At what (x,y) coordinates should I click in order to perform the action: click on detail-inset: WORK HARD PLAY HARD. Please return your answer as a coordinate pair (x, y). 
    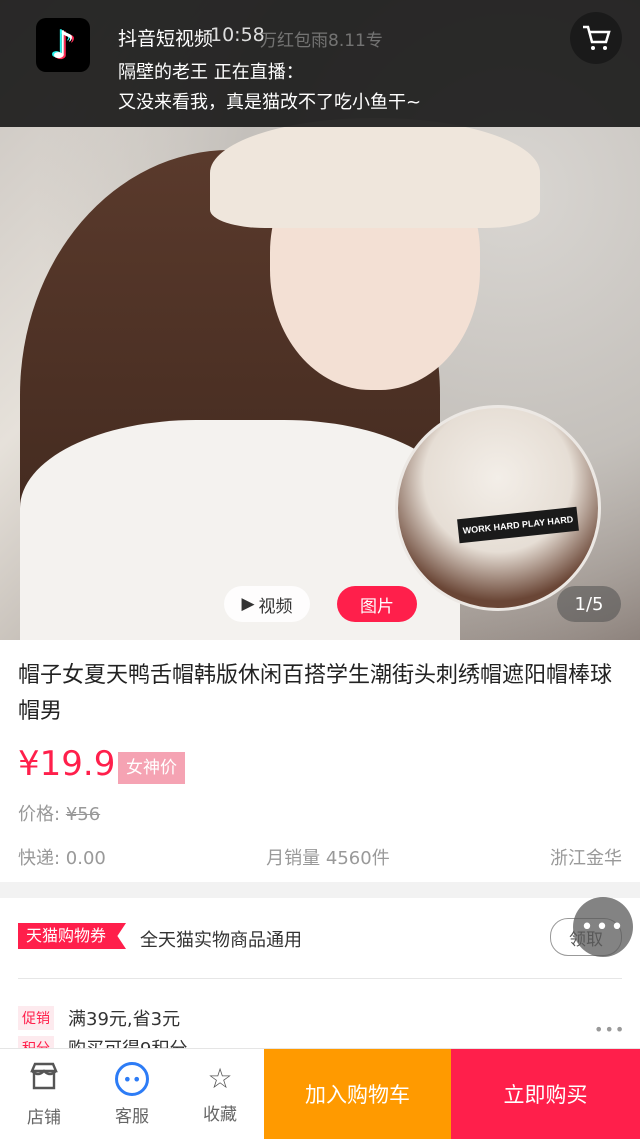
    Looking at the image, I should click on (498, 508).